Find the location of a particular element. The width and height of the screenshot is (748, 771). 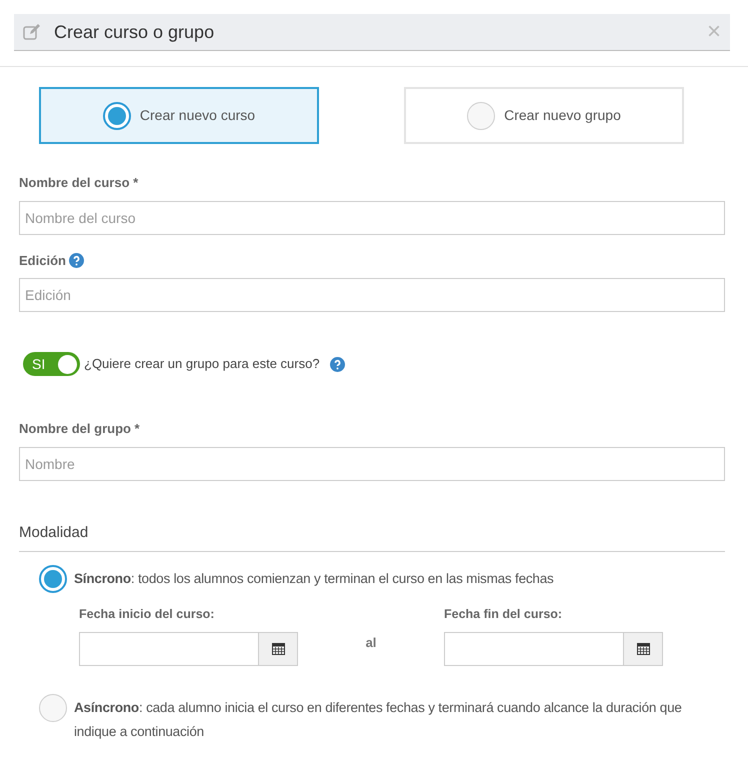

field-label: Fecha fin del curso: is located at coordinates (504, 614).